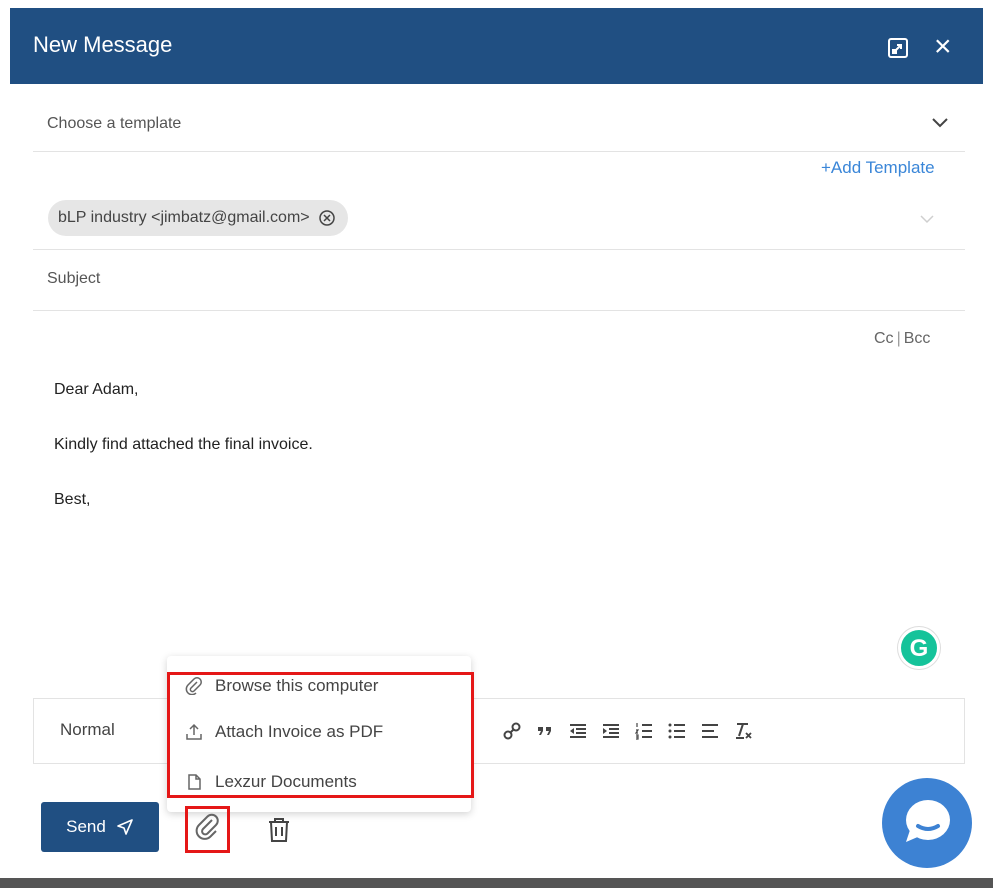  What do you see at coordinates (499, 220) in the screenshot?
I see `recipients-field: bLP industry <jimbatz@gmail.com>` at bounding box center [499, 220].